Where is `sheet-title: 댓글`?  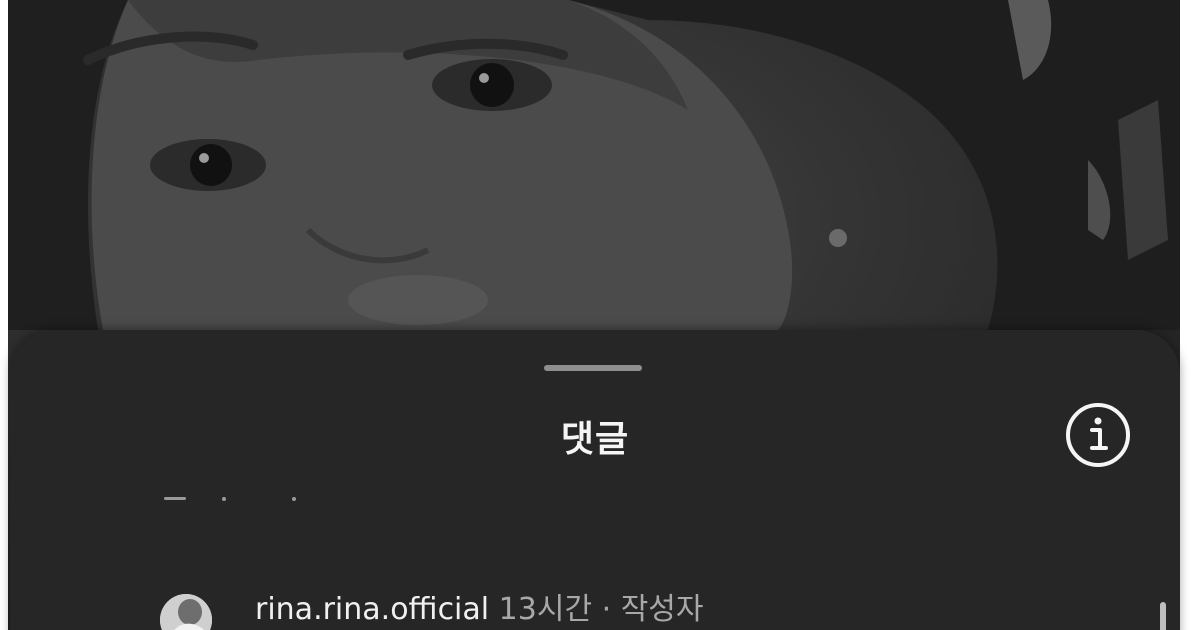 sheet-title: 댓글 is located at coordinates (595, 439).